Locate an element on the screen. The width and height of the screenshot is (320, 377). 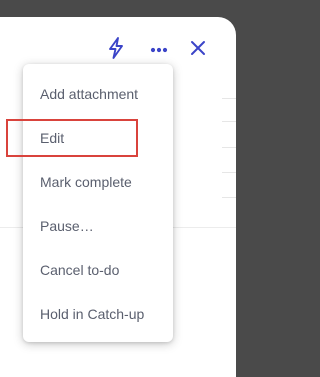
more-options-icon is located at coordinates (159, 48).